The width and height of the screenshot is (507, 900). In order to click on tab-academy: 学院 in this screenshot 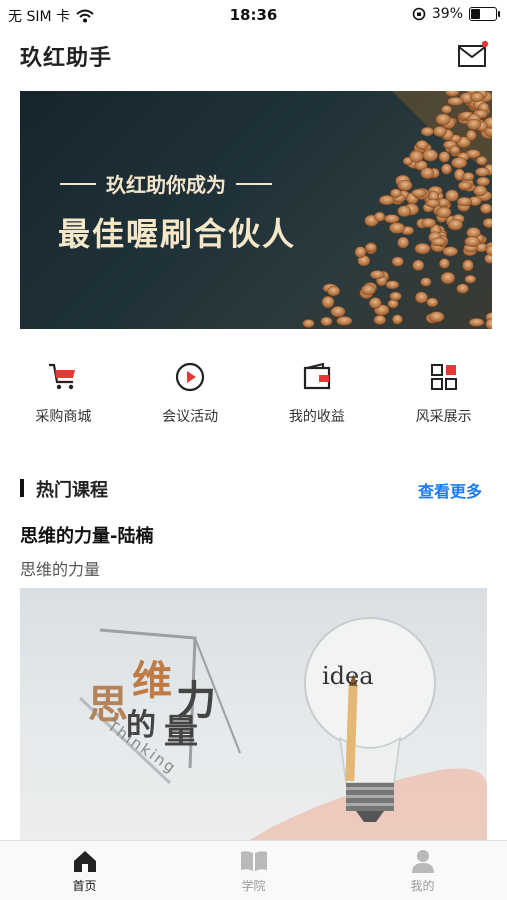, I will do `click(253, 870)`.